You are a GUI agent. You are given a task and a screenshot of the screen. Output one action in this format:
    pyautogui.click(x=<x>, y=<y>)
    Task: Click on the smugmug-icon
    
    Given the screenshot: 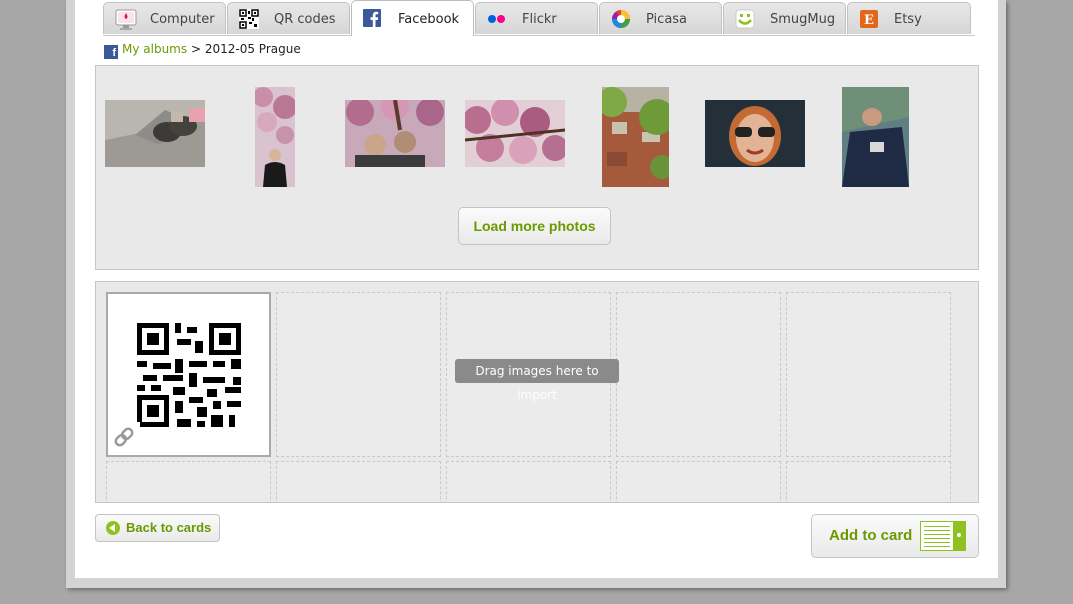 What is the action you would take?
    pyautogui.click(x=745, y=19)
    